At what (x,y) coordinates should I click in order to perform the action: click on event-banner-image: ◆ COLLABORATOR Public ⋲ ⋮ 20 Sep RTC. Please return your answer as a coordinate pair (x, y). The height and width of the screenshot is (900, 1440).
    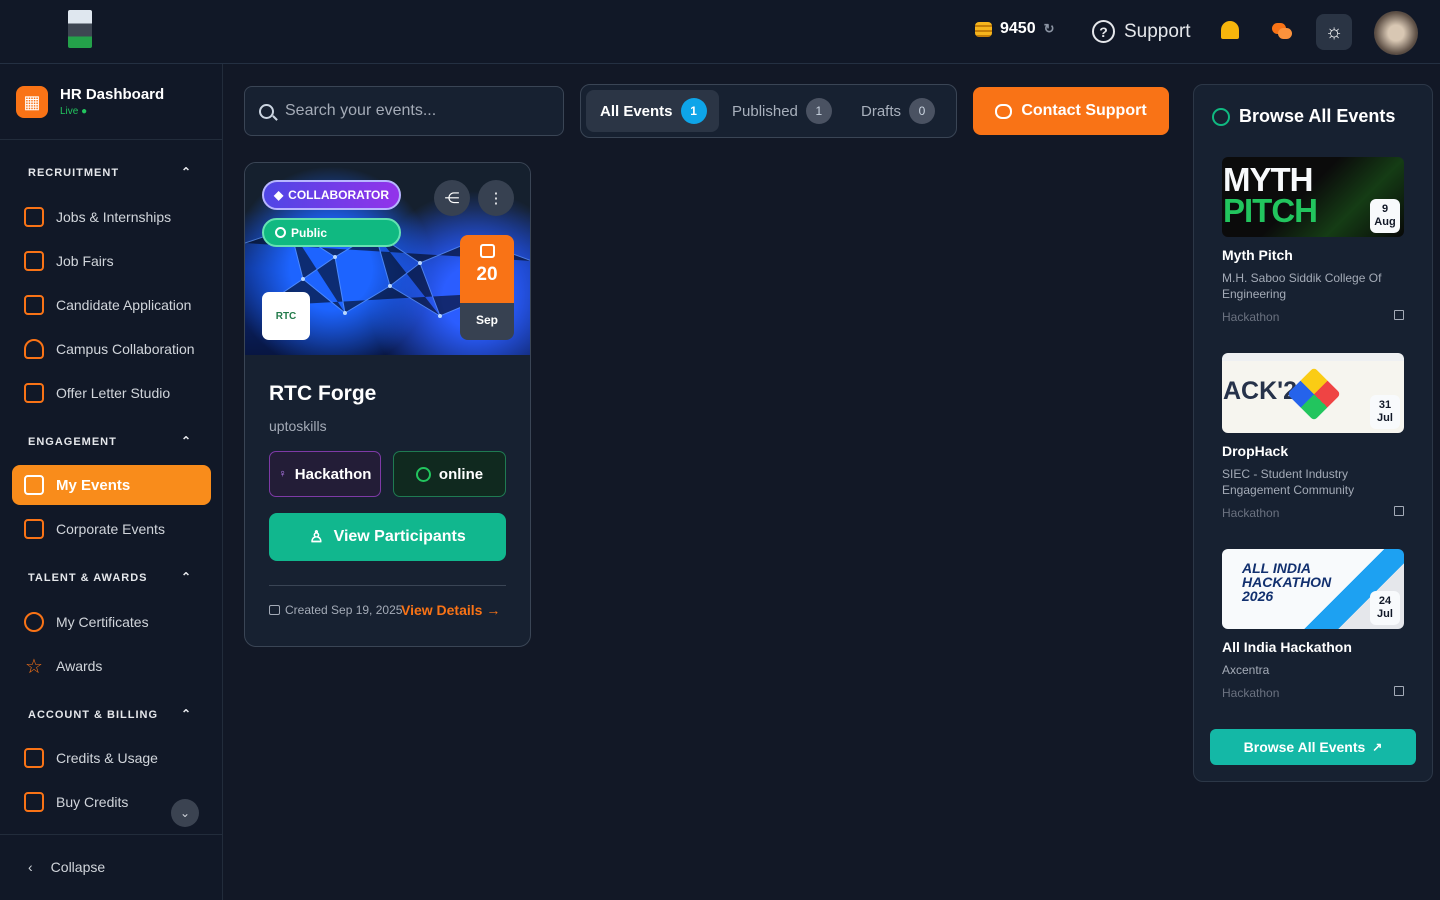
    Looking at the image, I should click on (387, 259).